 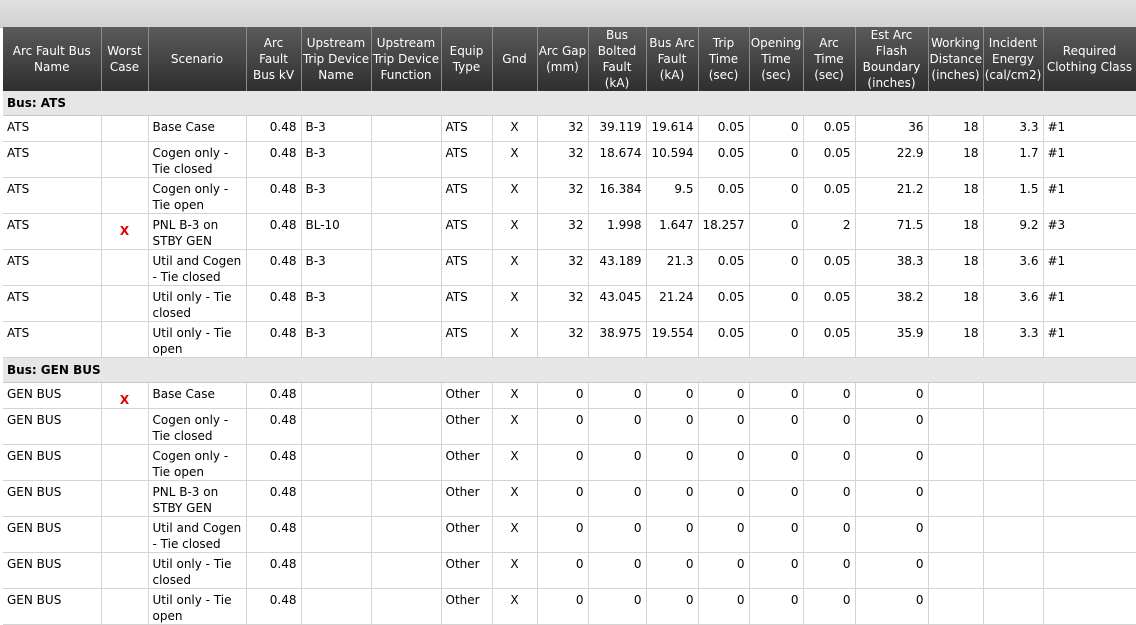 What do you see at coordinates (776, 59) in the screenshot?
I see `col-header-opening-time: Opening Time (sec)` at bounding box center [776, 59].